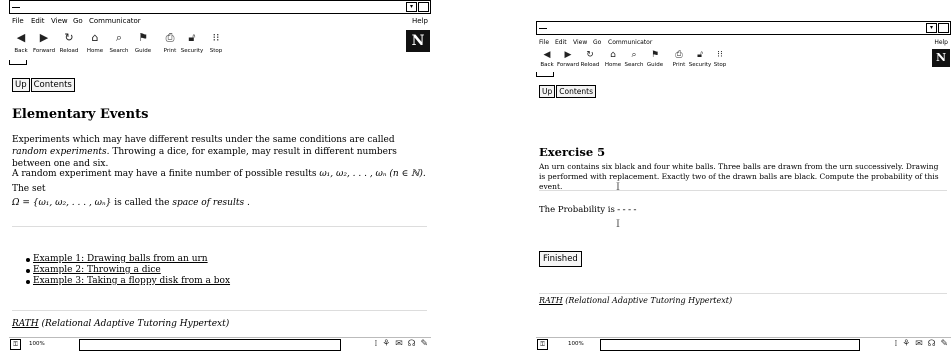 This screenshot has height=351, width=951. I want to click on emphasis-space-of-results: space of results, so click(208, 203).